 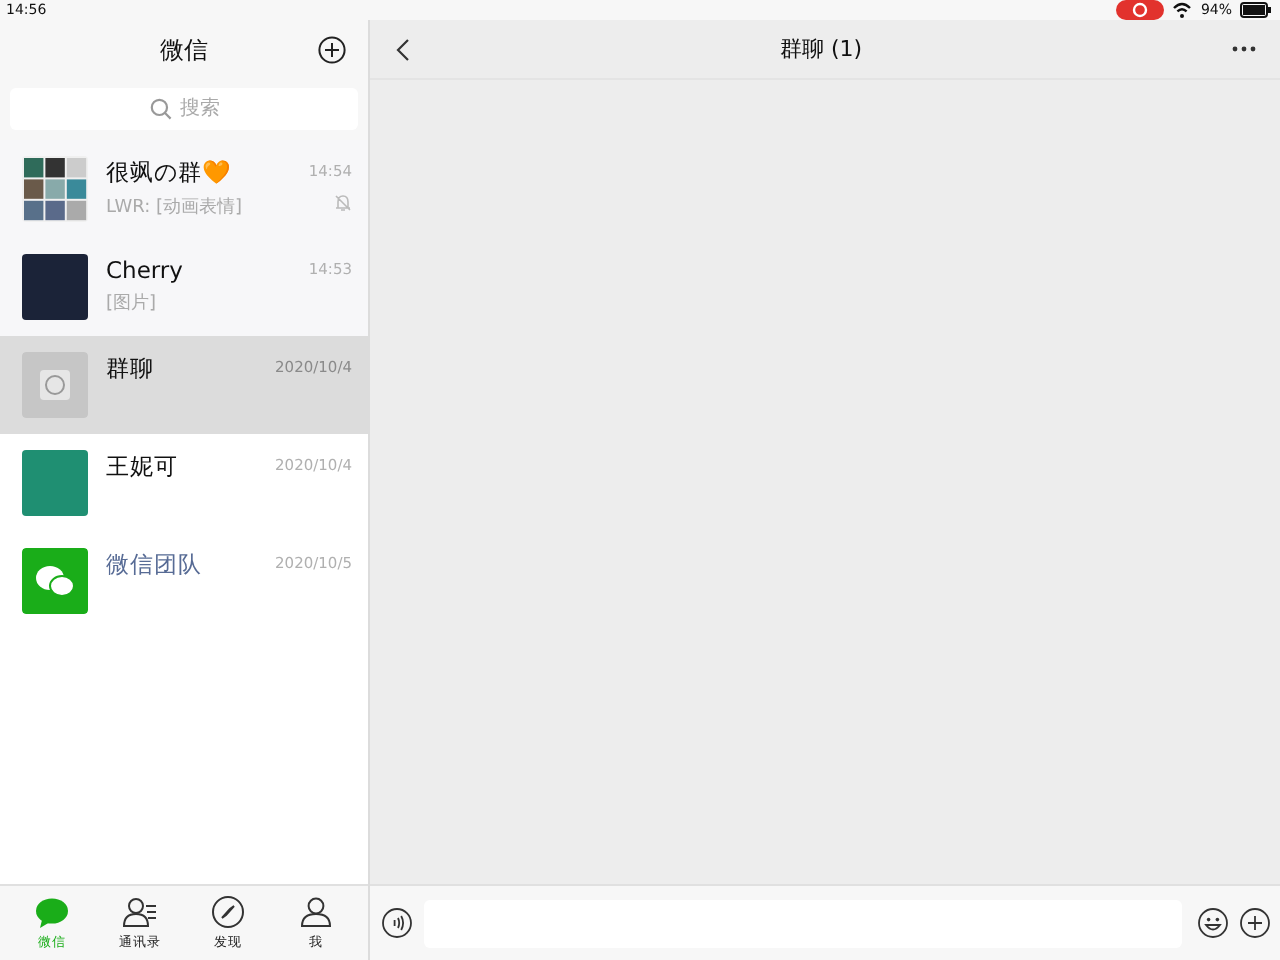 I want to click on search-icon, so click(x=161, y=109).